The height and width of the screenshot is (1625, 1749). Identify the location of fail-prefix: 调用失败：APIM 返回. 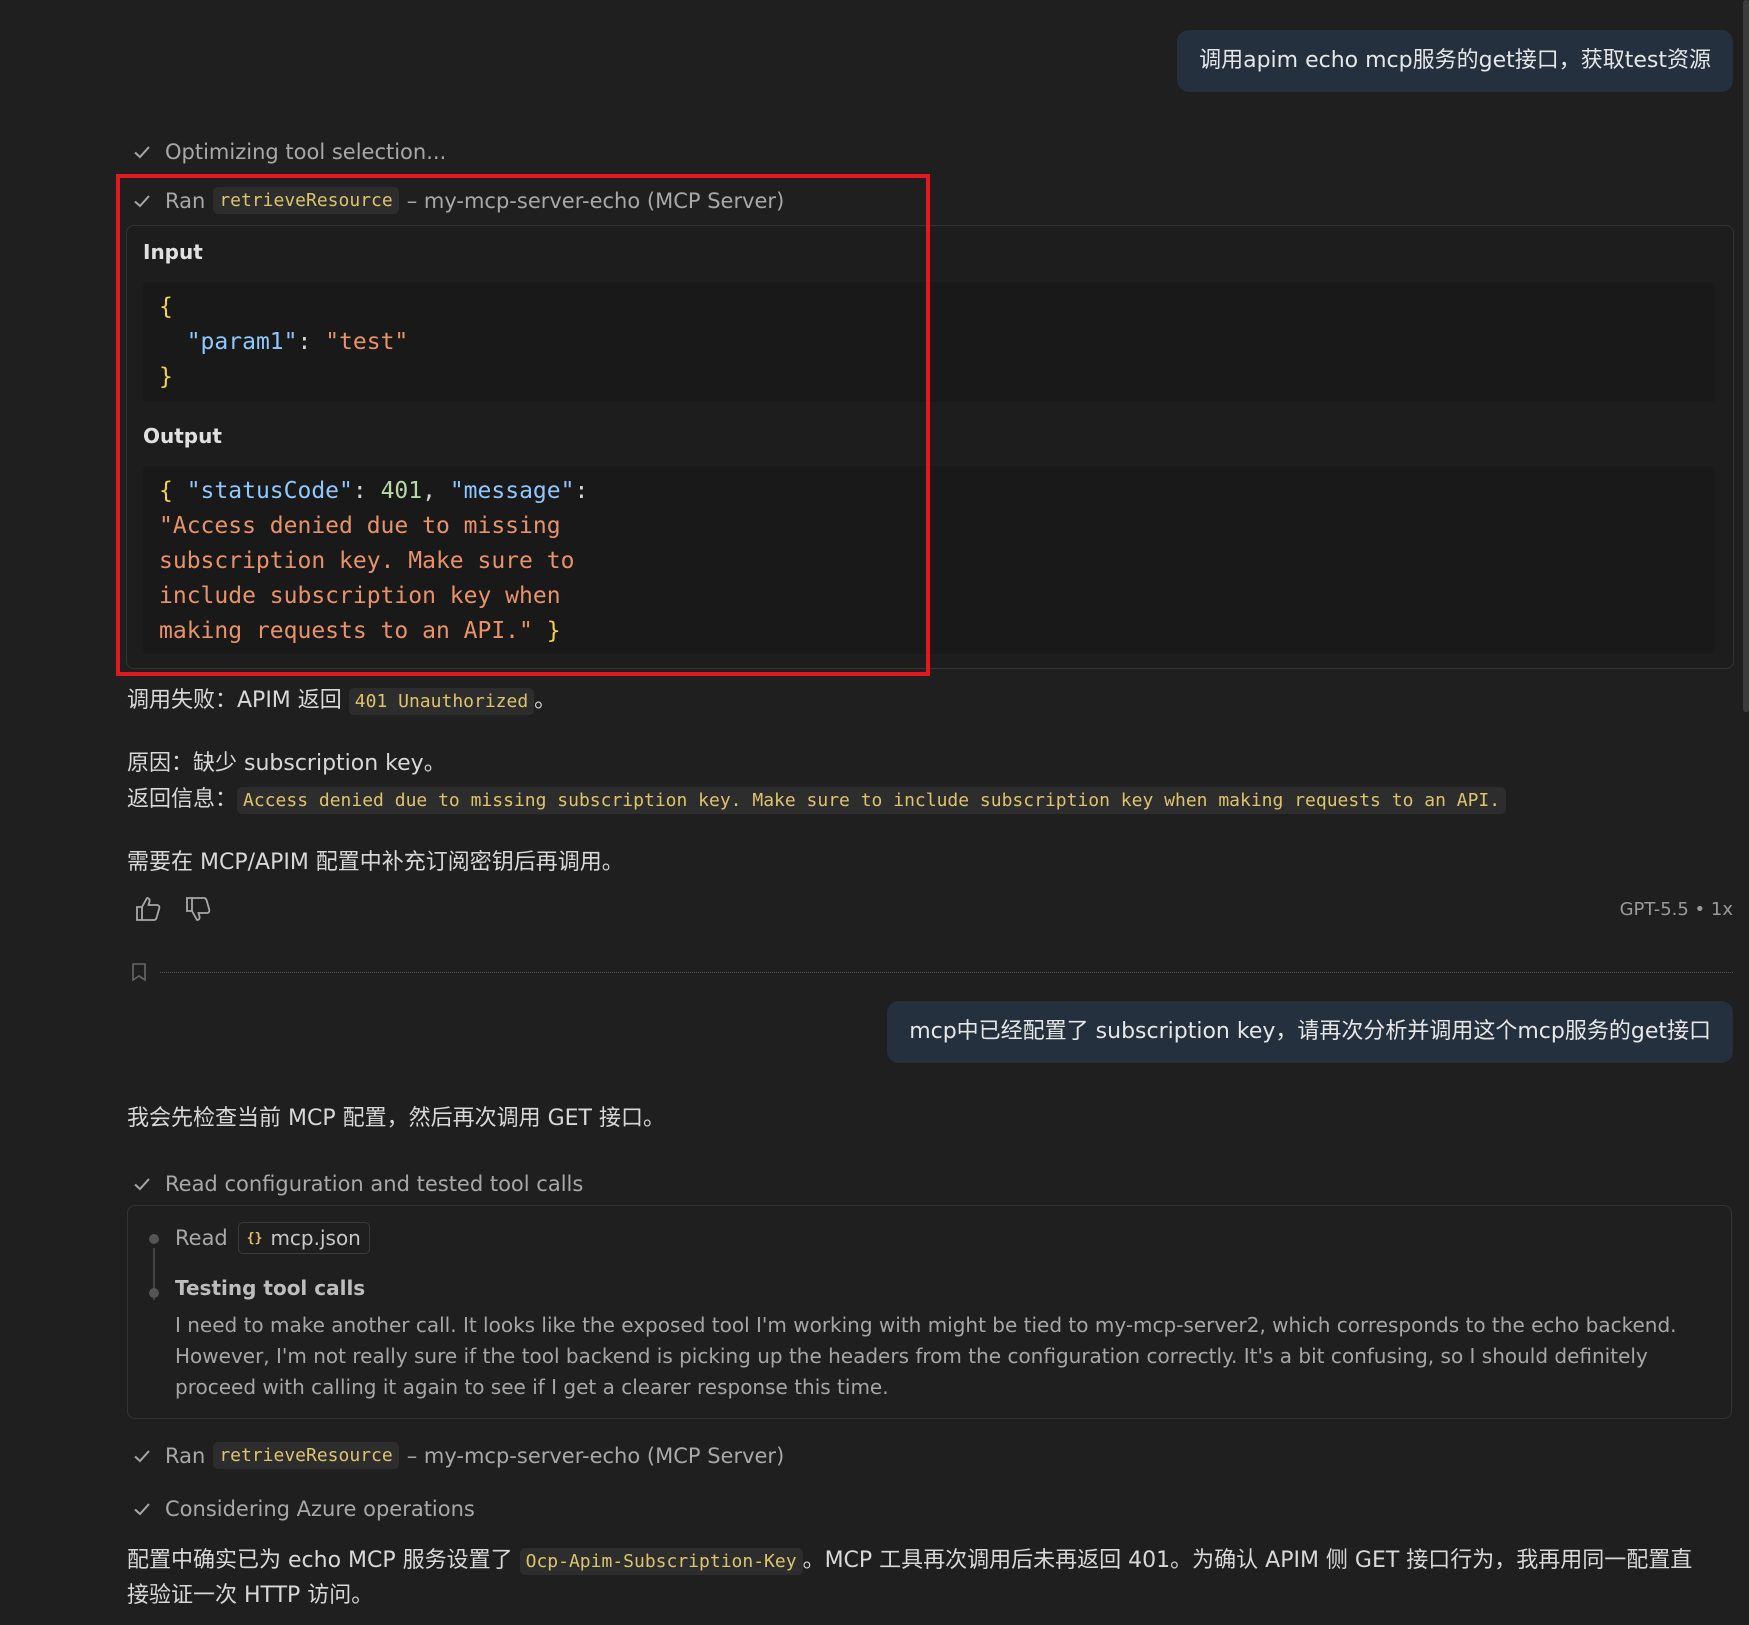
(234, 700).